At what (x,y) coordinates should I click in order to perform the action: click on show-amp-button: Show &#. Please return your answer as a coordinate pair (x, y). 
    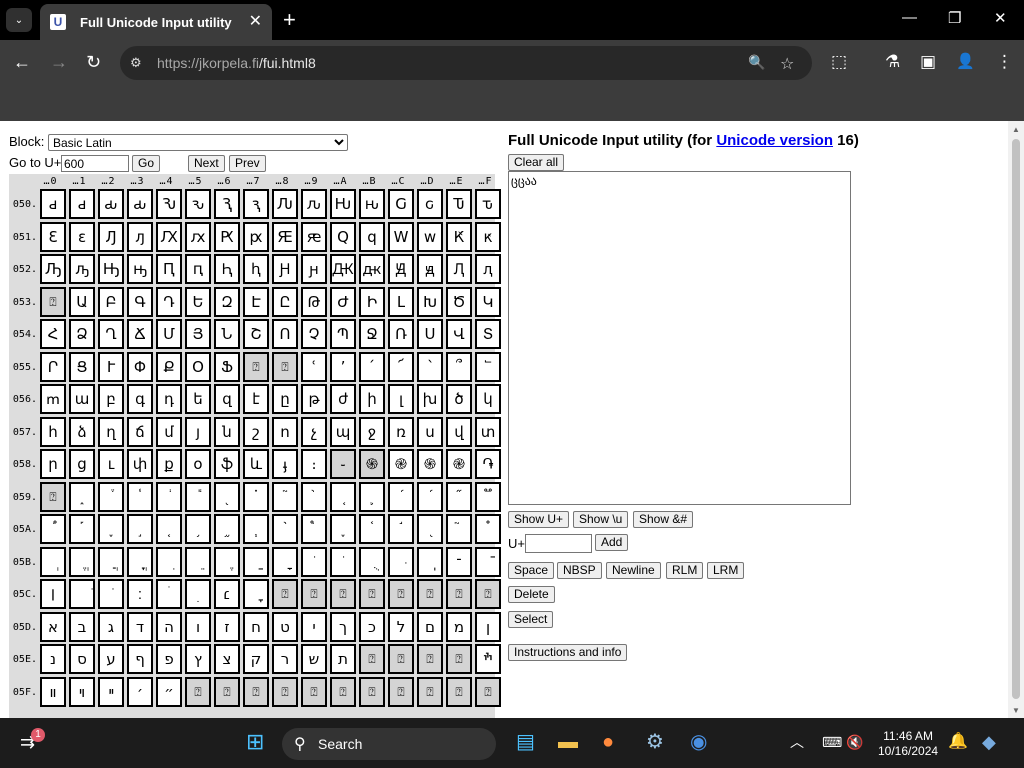
    Looking at the image, I should click on (663, 519).